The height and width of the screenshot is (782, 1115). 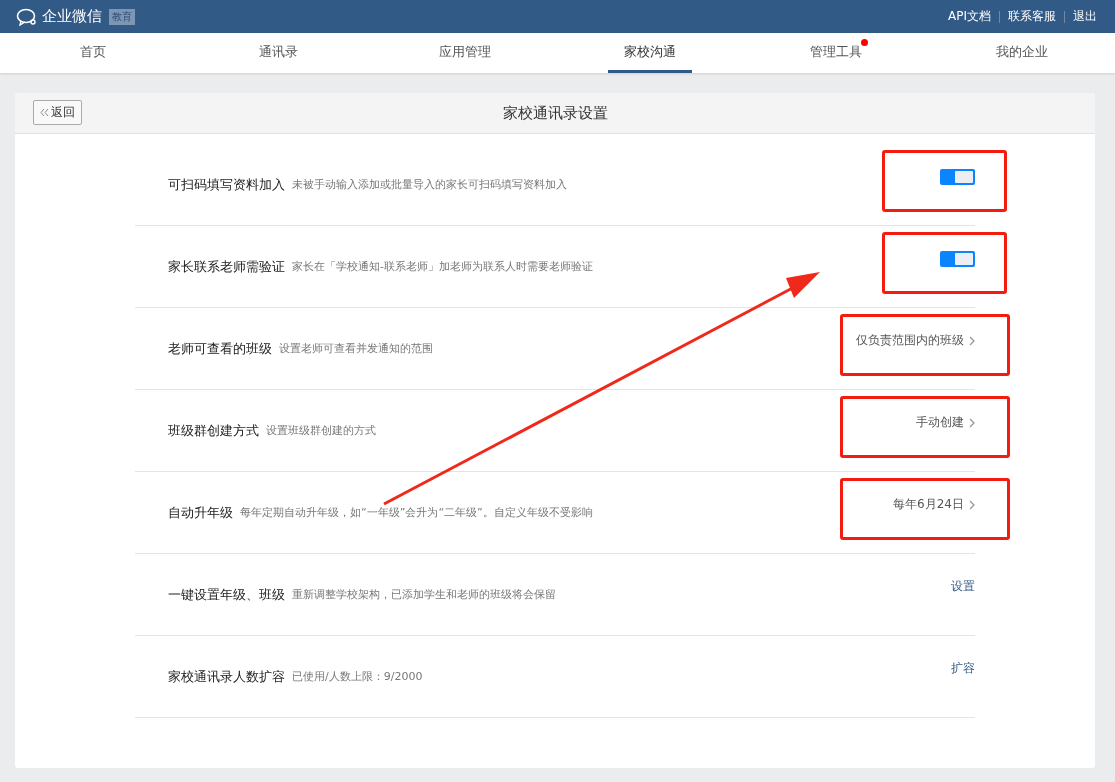 What do you see at coordinates (836, 53) in the screenshot?
I see `nav-tab: 管理工具` at bounding box center [836, 53].